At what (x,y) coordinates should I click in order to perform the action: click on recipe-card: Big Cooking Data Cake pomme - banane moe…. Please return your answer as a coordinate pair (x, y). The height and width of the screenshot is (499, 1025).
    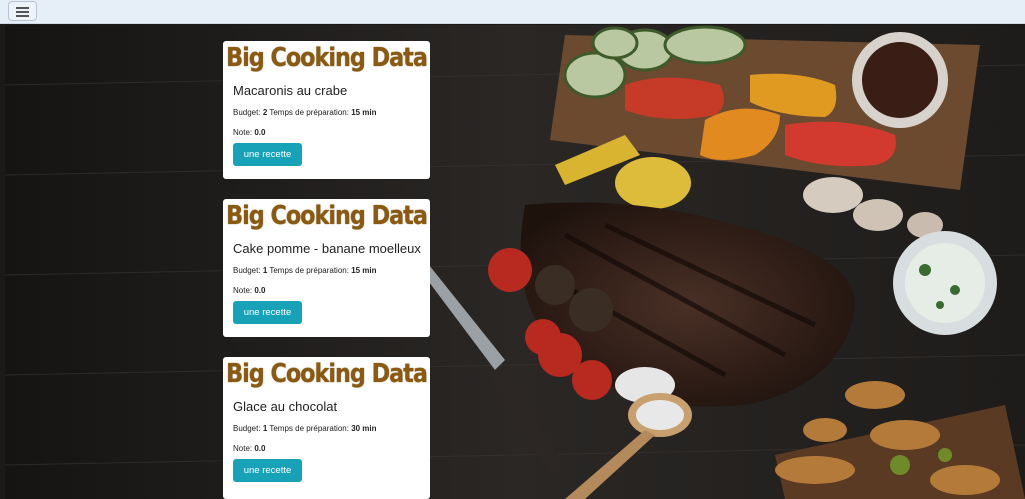
    Looking at the image, I should click on (326, 268).